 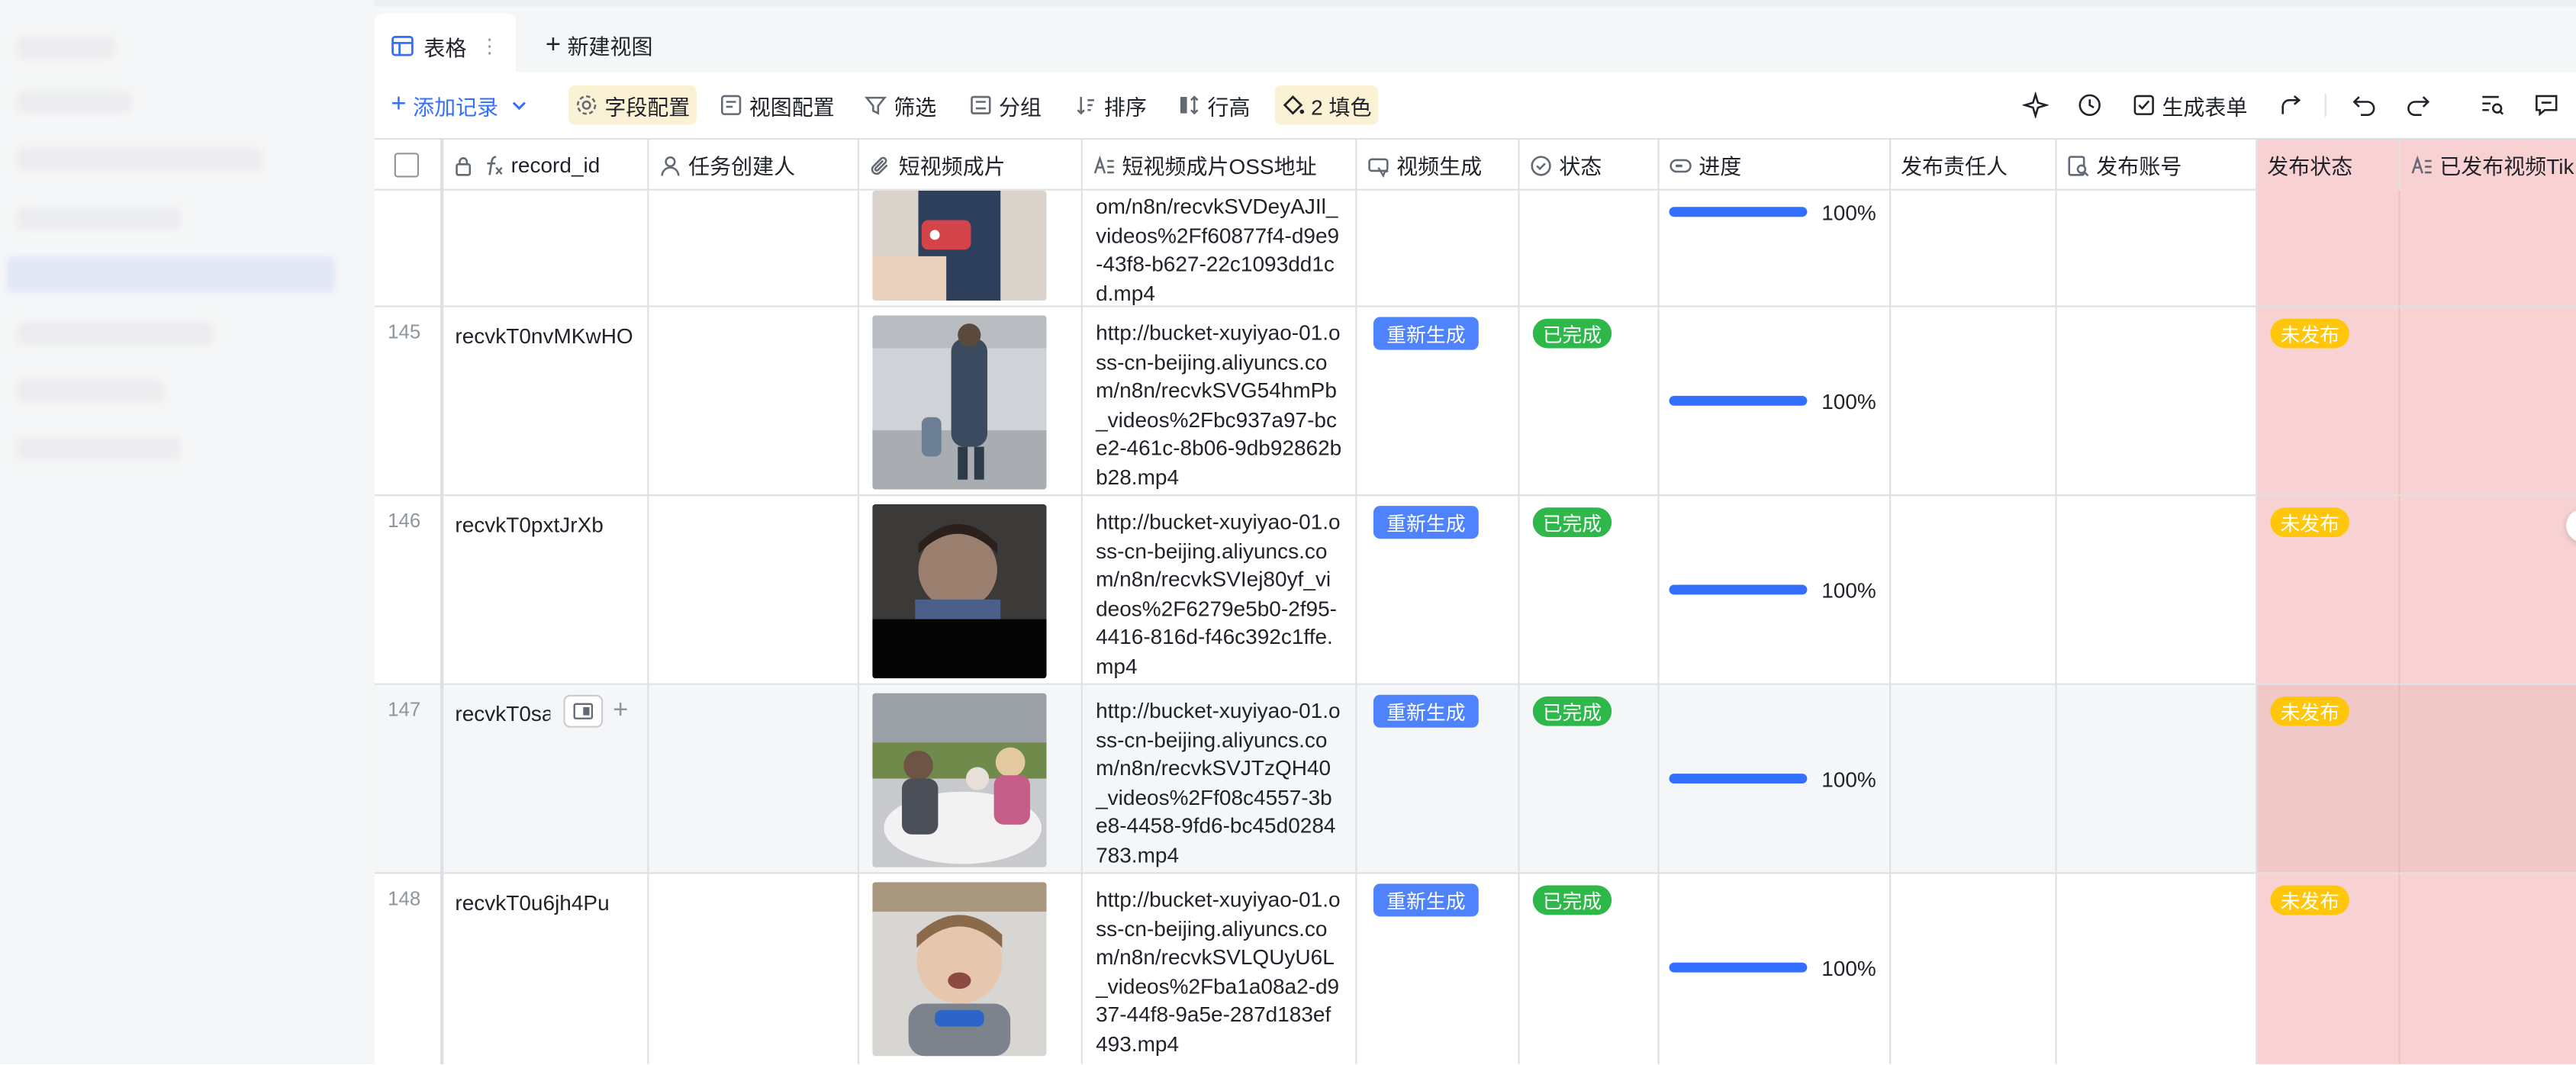 I want to click on published-tiktok-cell, so click(x=2488, y=778).